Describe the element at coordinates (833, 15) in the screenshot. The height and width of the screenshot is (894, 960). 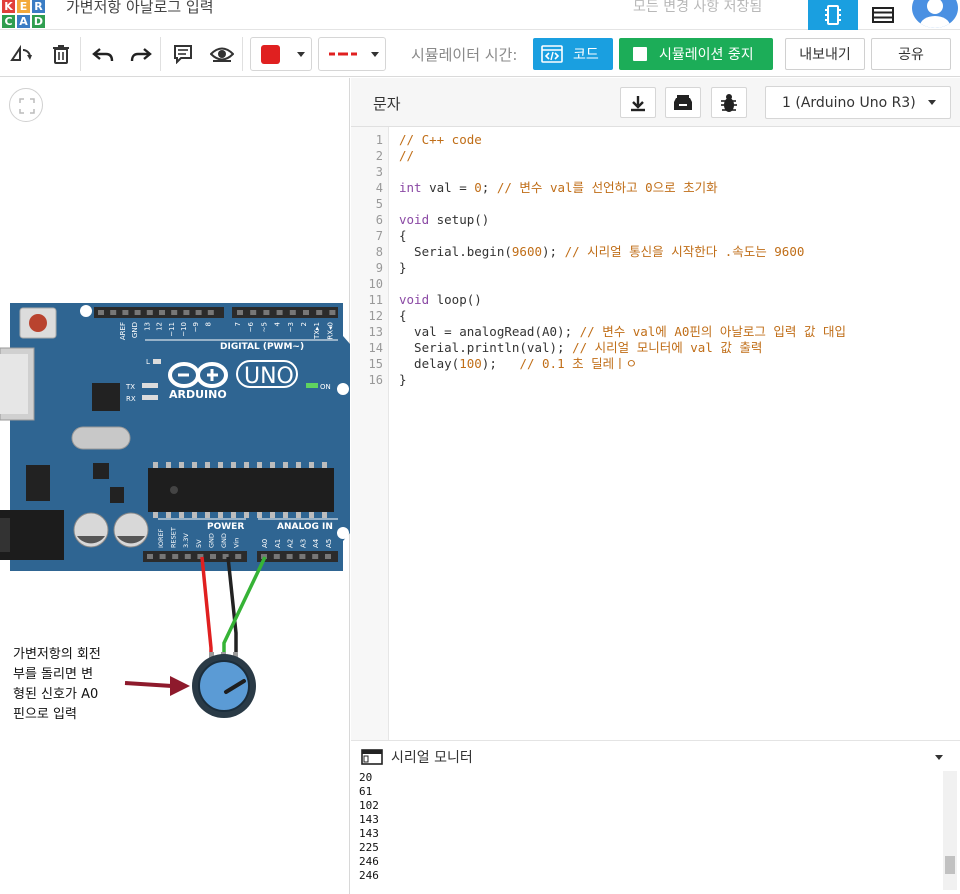
I see `circuit-view-button` at that location.